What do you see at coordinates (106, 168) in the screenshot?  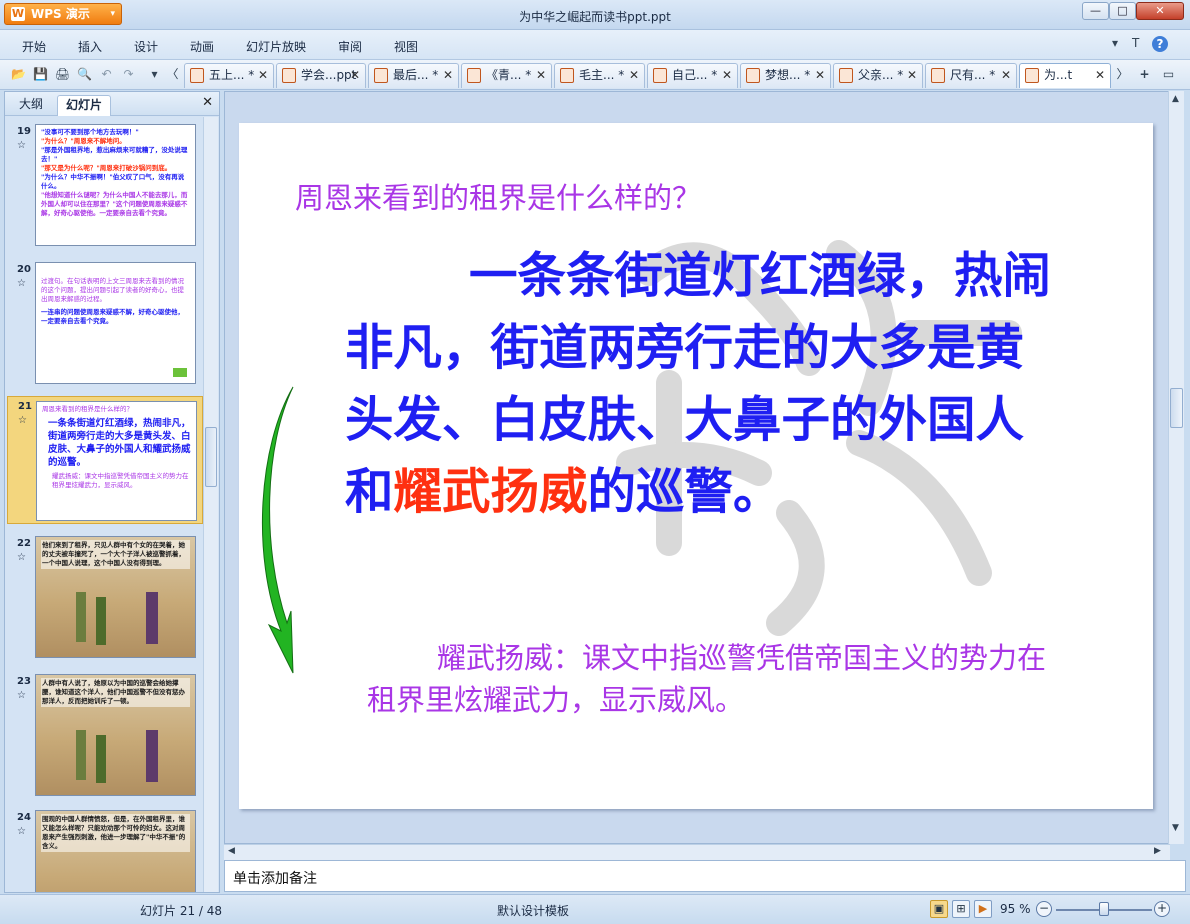 I see `thumb-text: "那又是为什么呢？"周恩来打破沙锅问到底。` at bounding box center [106, 168].